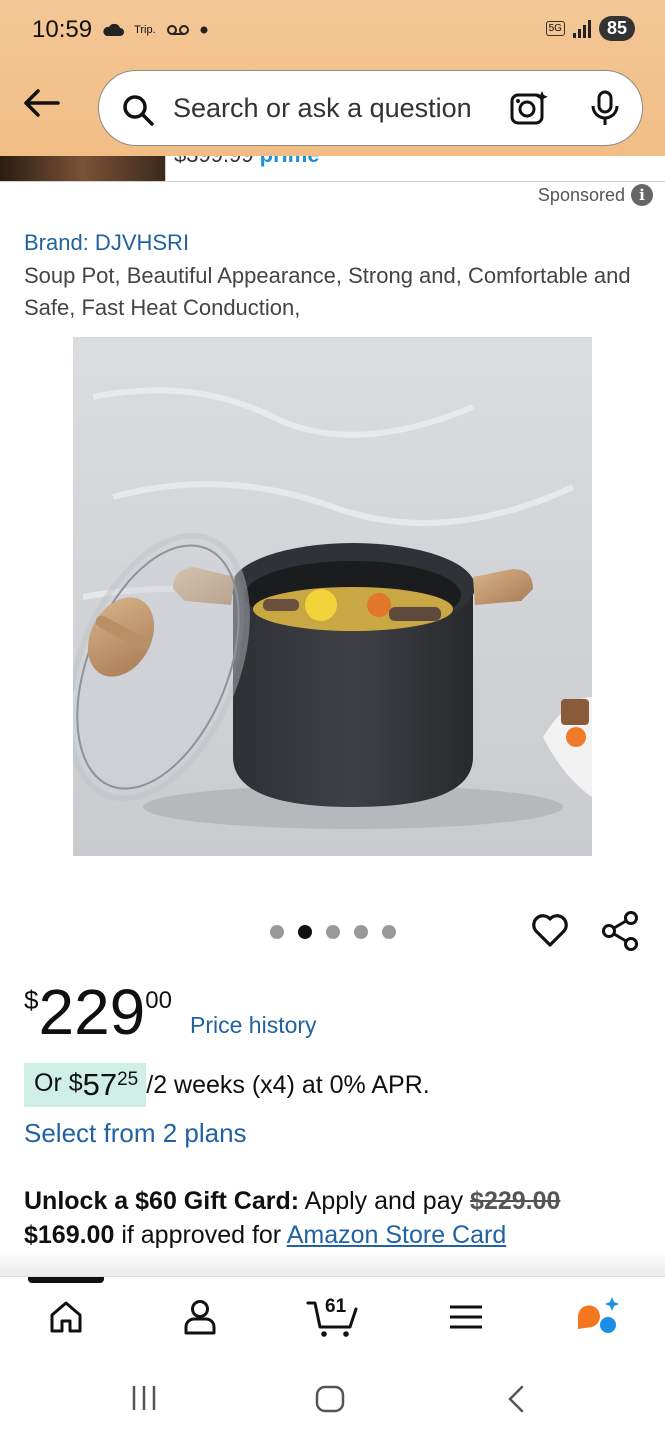 The image size is (665, 1440). What do you see at coordinates (135, 1133) in the screenshot?
I see `select-plans-link: Select from 2 plans` at bounding box center [135, 1133].